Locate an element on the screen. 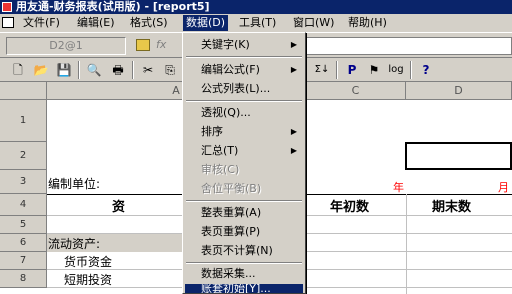  save-icon: 💾 is located at coordinates (64, 70).